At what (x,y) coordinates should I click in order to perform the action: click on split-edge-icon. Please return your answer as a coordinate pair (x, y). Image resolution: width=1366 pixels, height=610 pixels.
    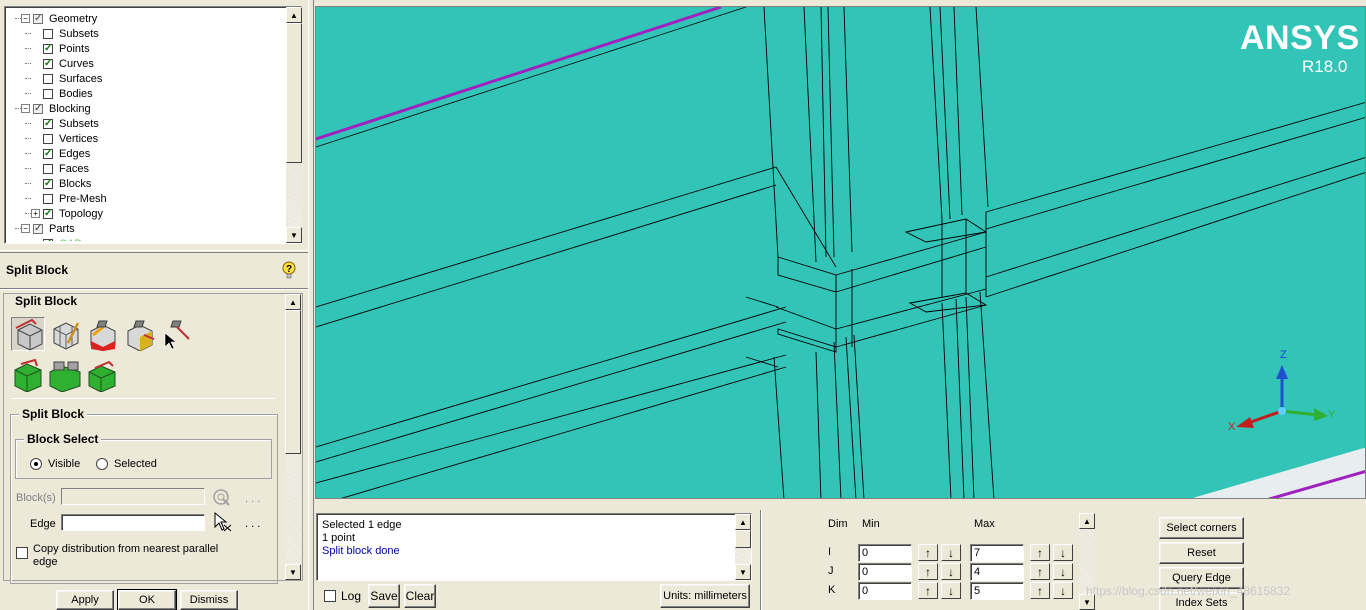
    Looking at the image, I should click on (102, 334).